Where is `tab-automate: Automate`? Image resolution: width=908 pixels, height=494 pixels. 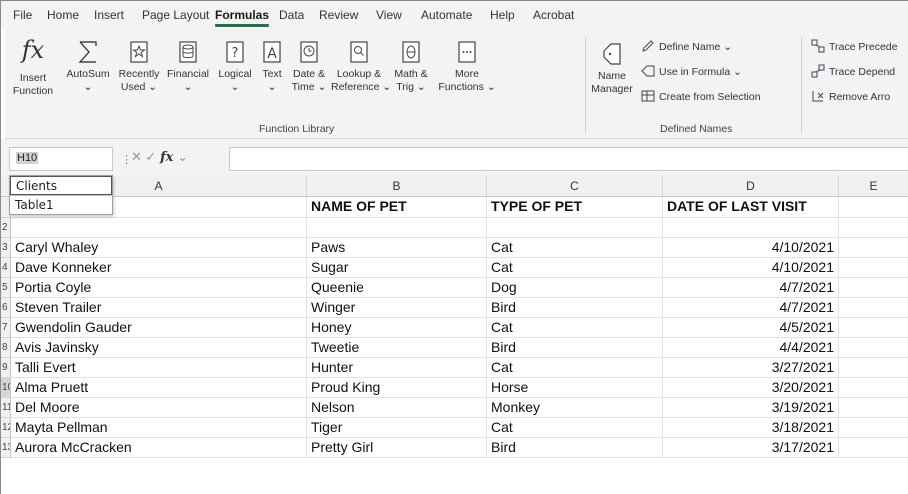 tab-automate: Automate is located at coordinates (446, 15).